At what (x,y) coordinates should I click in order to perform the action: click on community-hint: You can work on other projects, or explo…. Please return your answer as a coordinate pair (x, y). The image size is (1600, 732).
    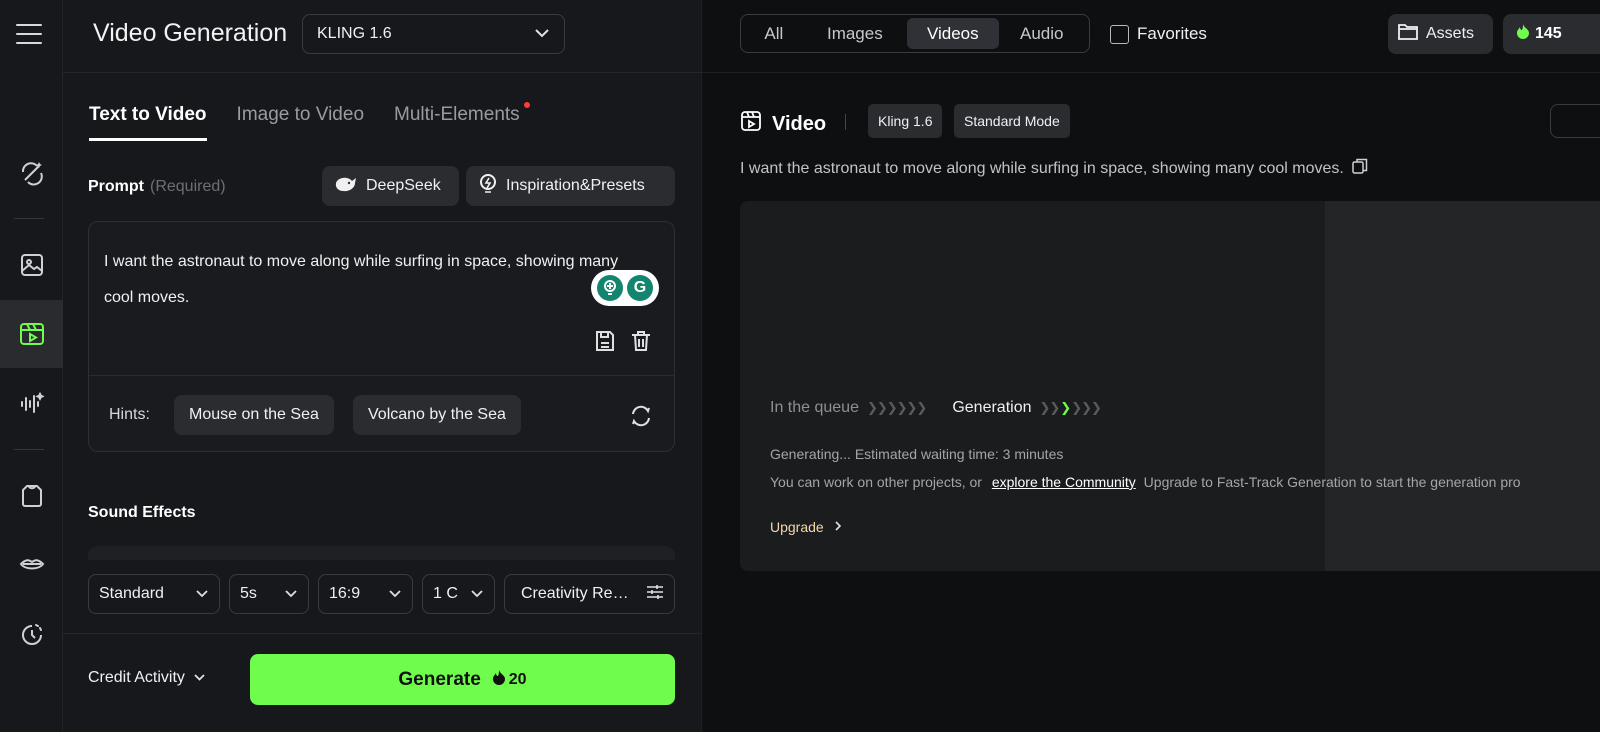
    Looking at the image, I should click on (1145, 482).